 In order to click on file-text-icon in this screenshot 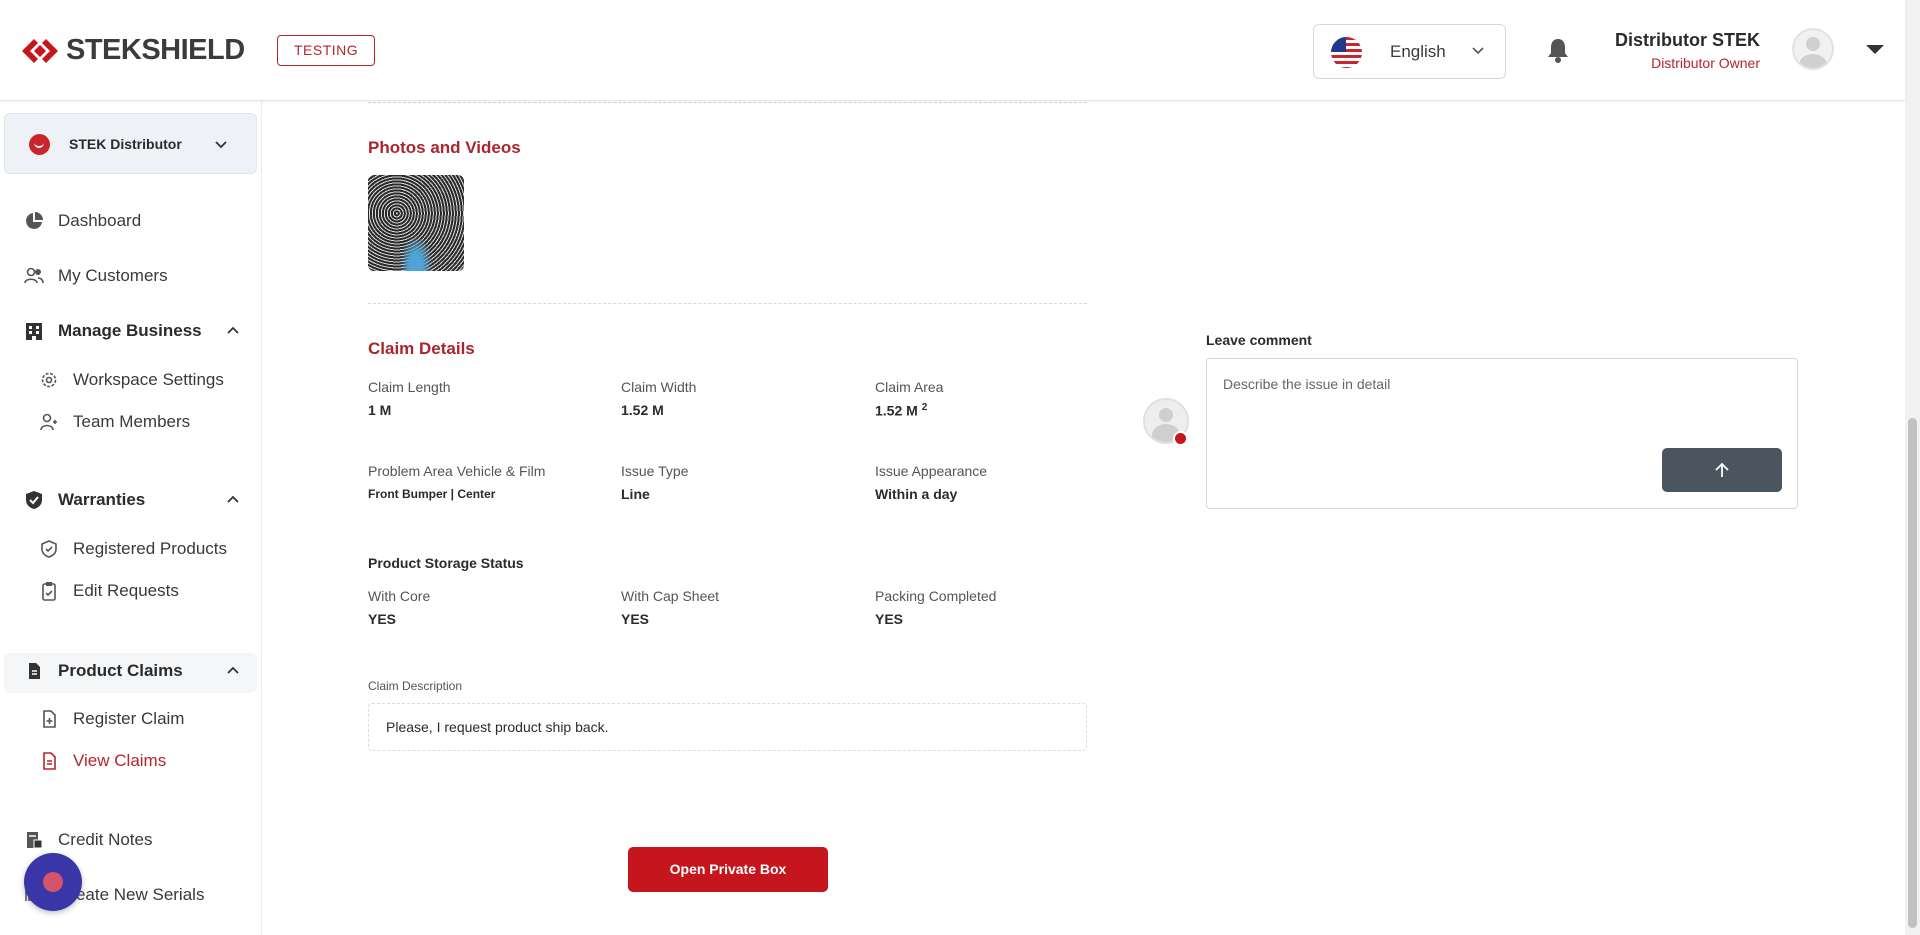, I will do `click(49, 761)`.